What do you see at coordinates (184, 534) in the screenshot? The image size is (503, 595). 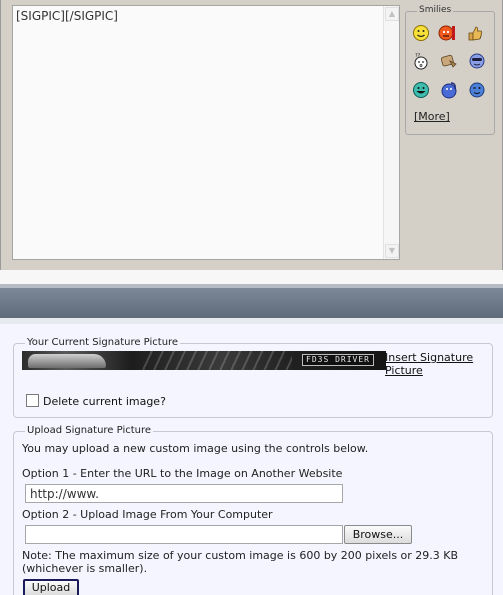 I see `file-path-input` at bounding box center [184, 534].